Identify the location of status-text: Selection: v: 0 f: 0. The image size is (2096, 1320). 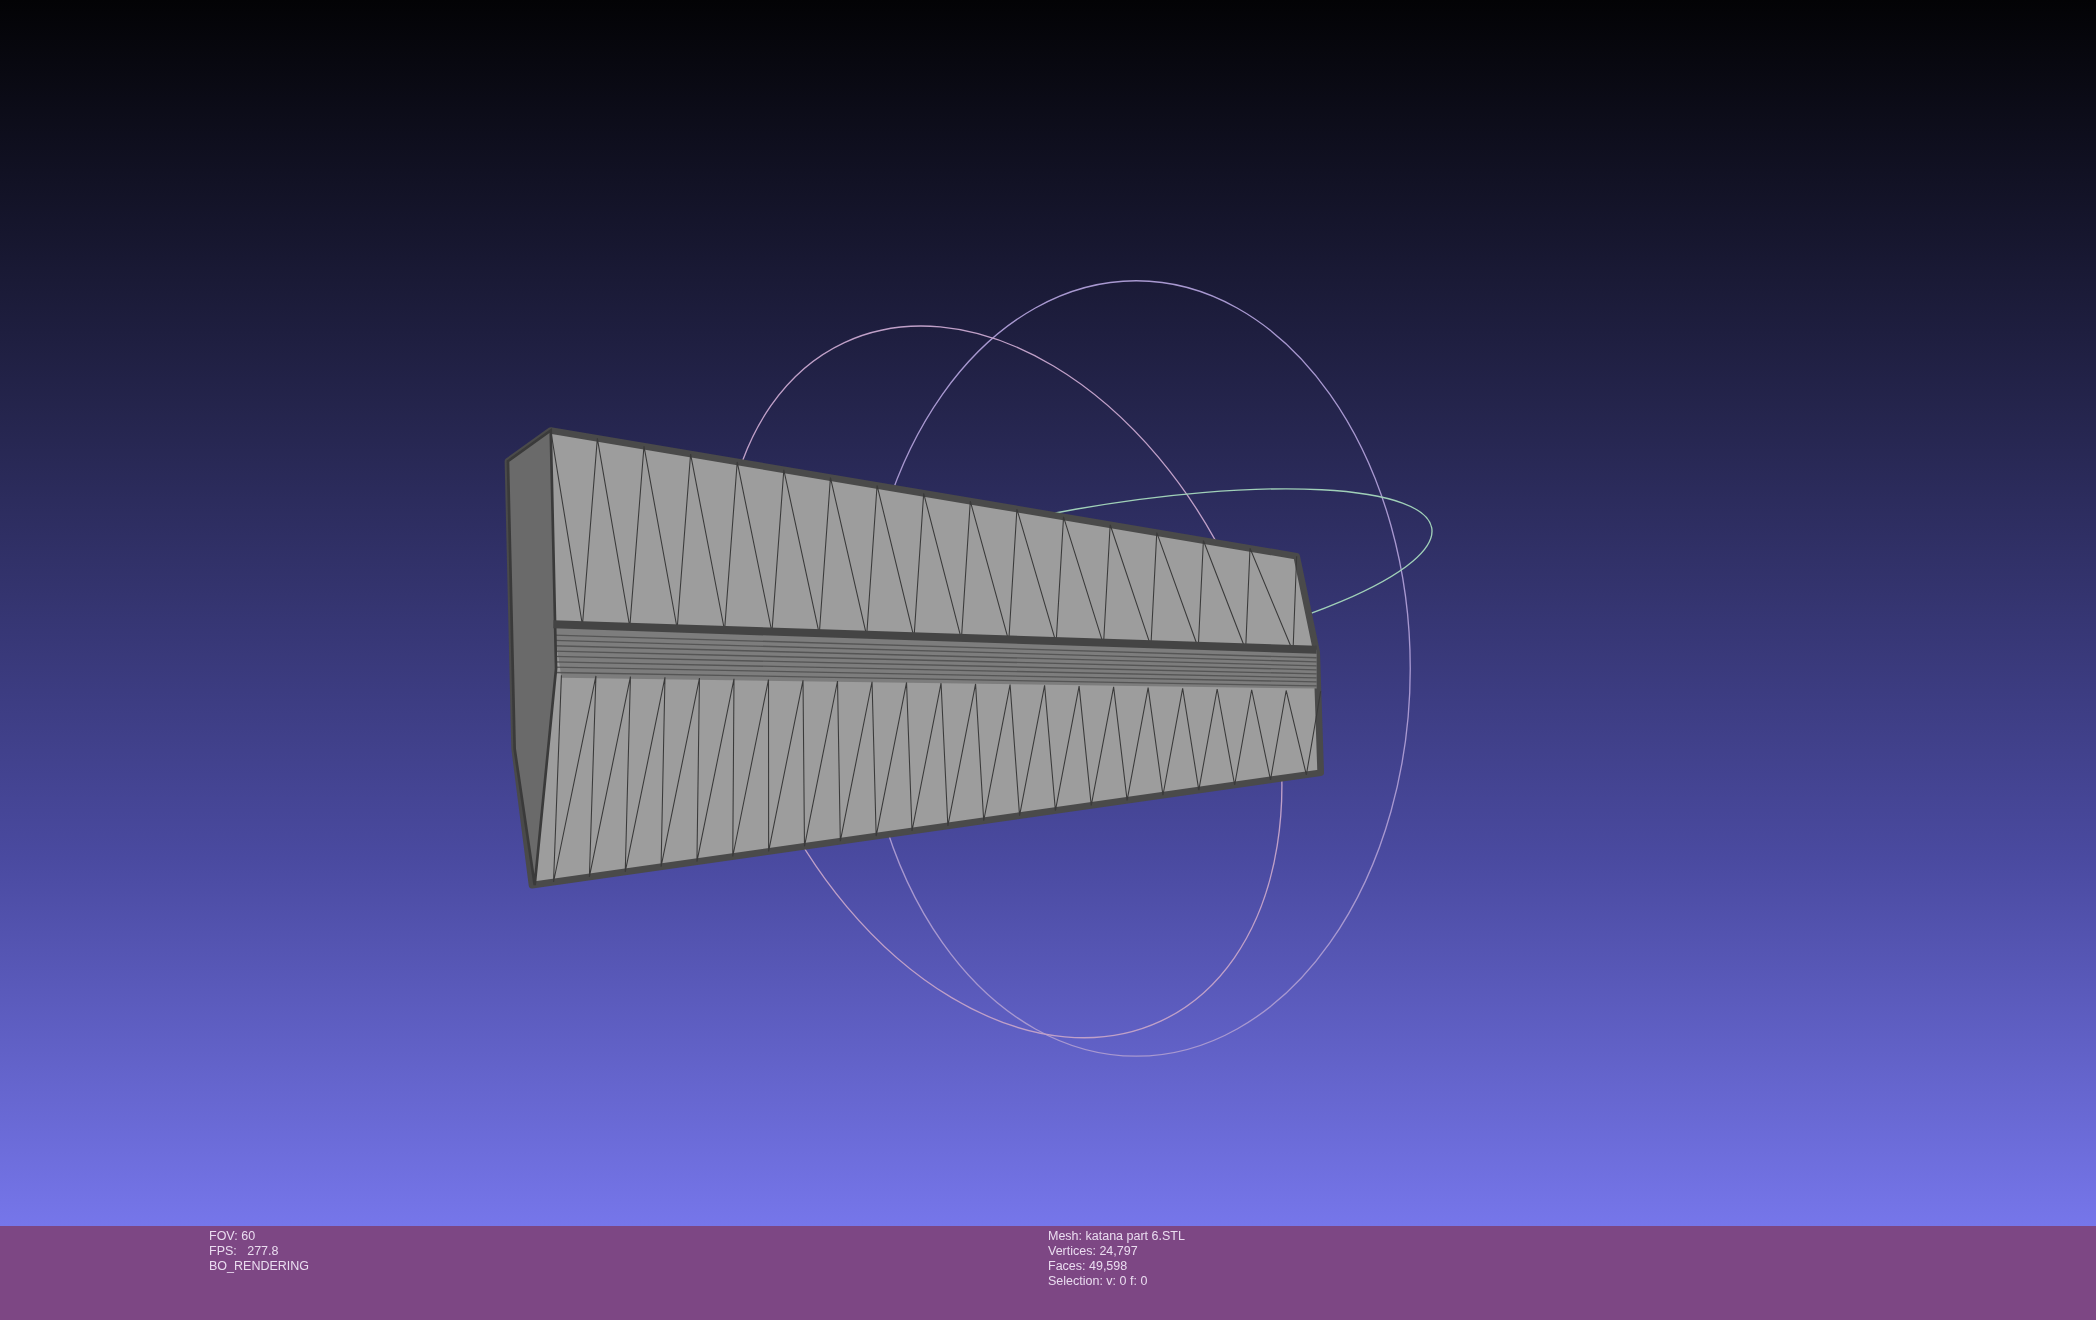
(1098, 1281).